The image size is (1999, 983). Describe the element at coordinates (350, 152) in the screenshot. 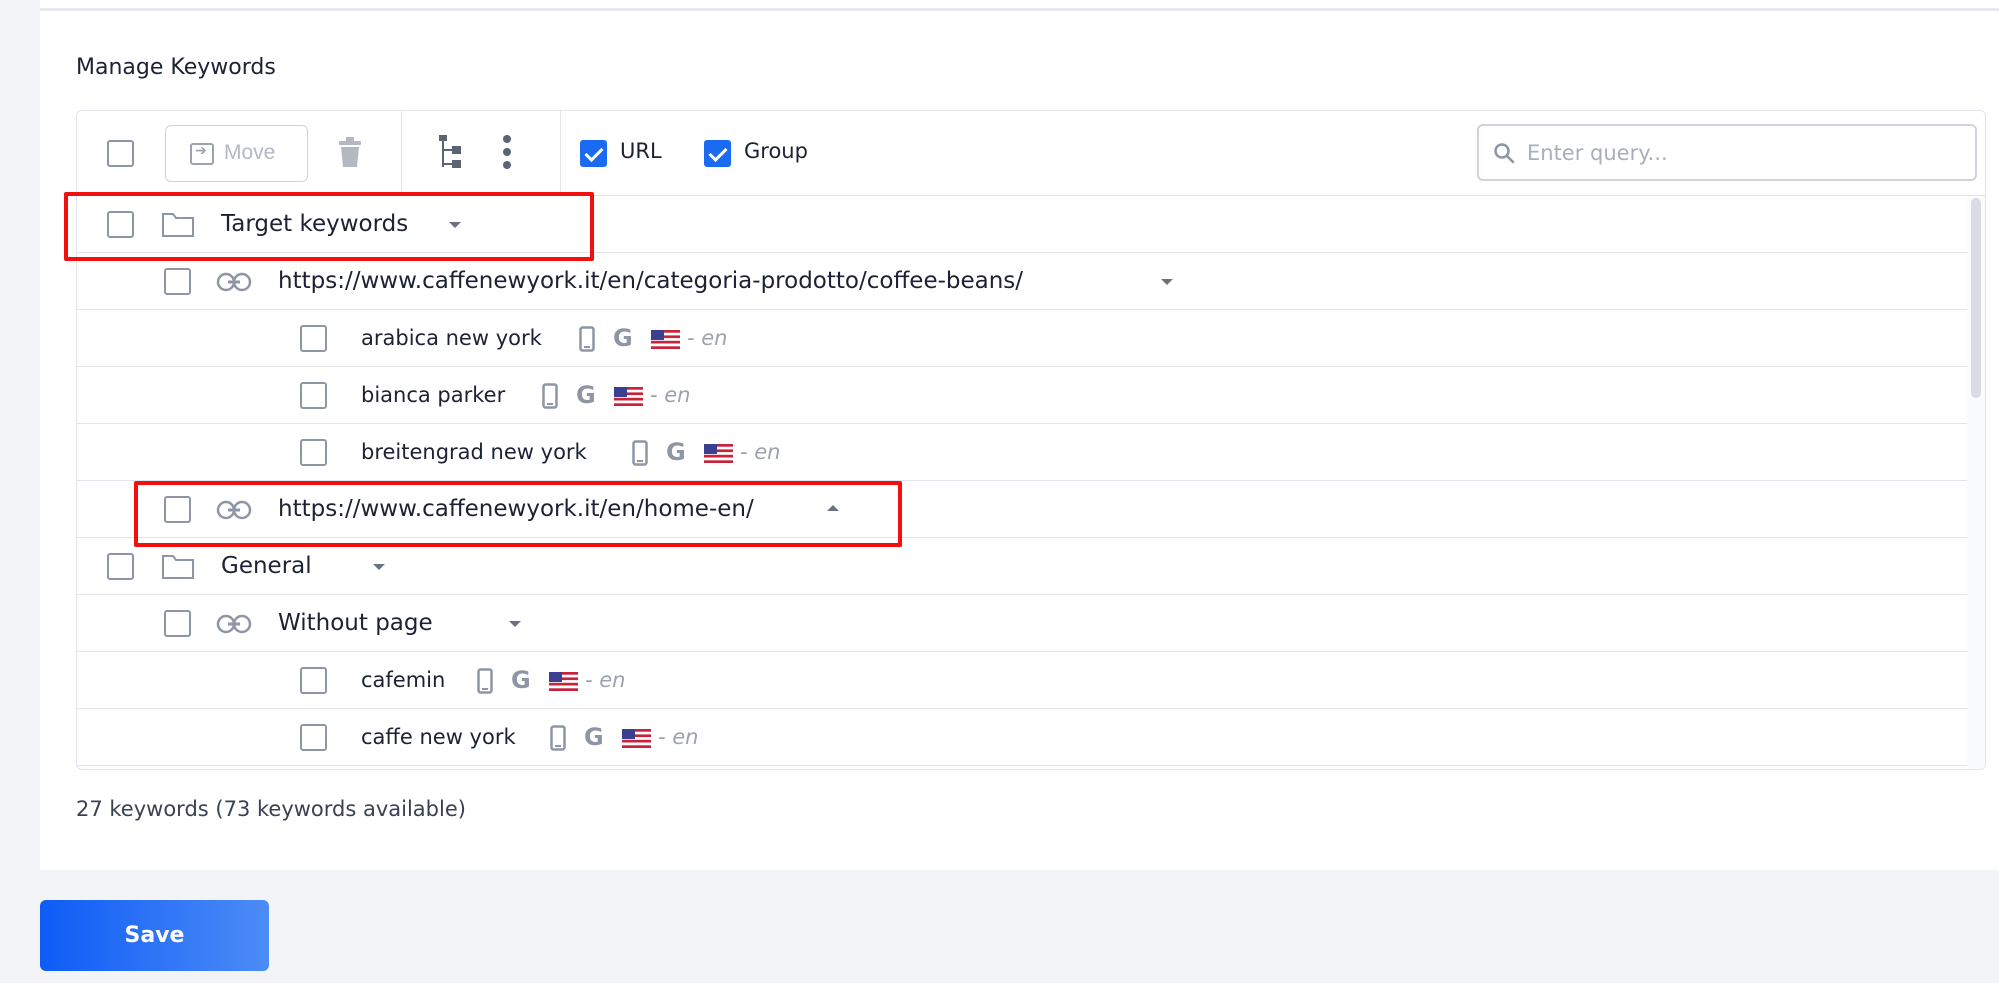

I see `trash-icon` at that location.